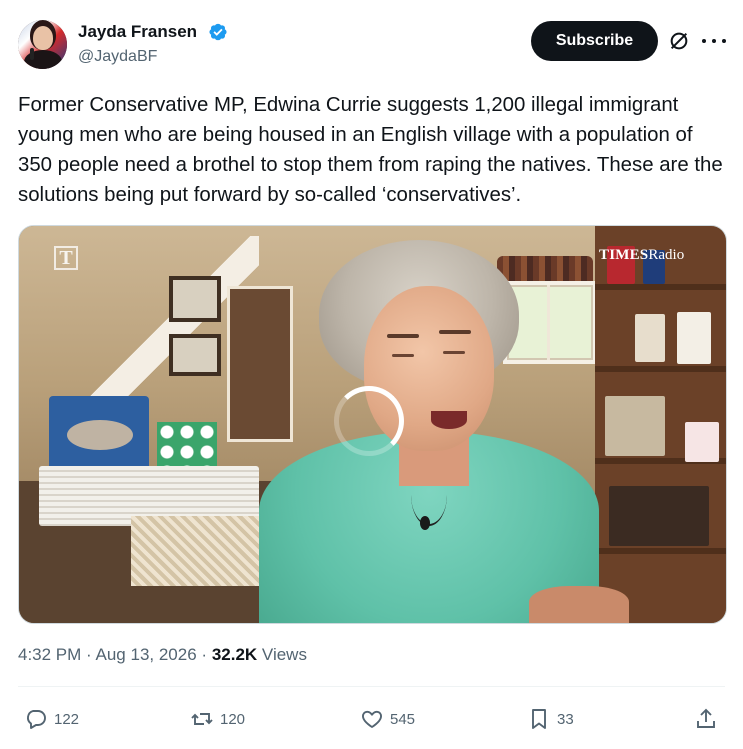 This screenshot has width=743, height=749. Describe the element at coordinates (42, 44) in the screenshot. I see `author-avatar` at that location.